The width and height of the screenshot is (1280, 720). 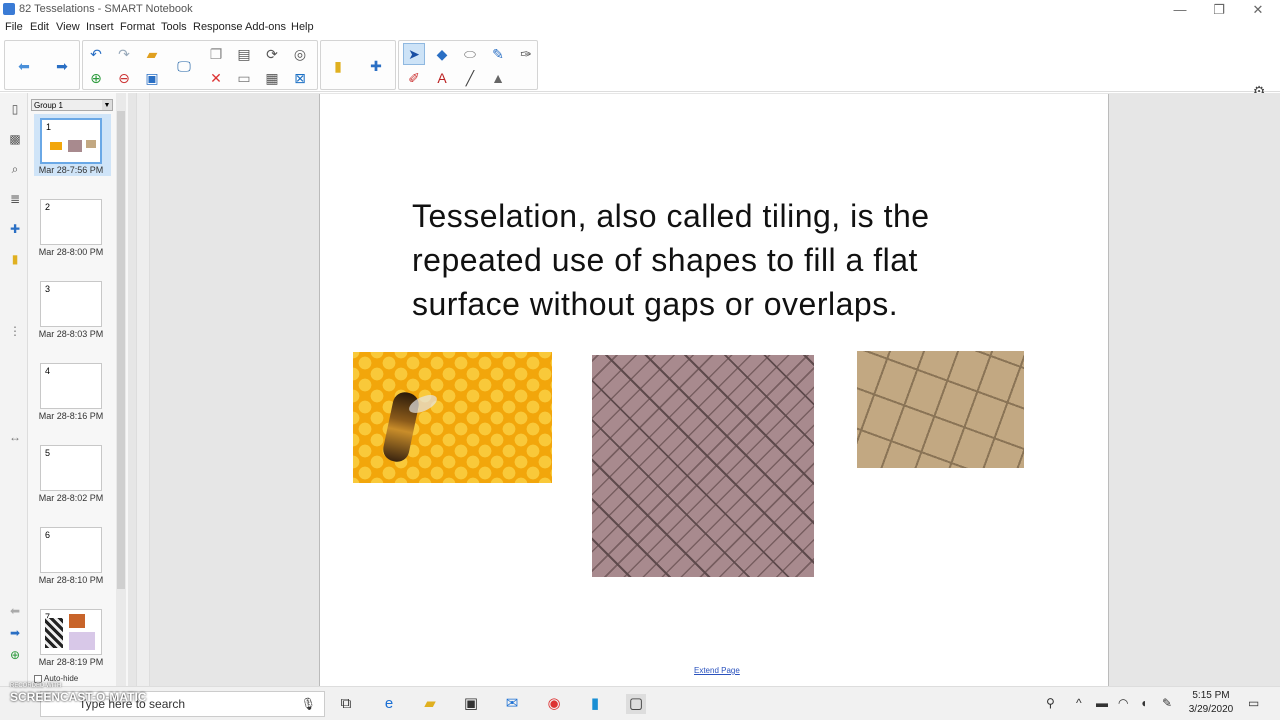 I want to click on next-page-icon: ➡, so click(x=62, y=66).